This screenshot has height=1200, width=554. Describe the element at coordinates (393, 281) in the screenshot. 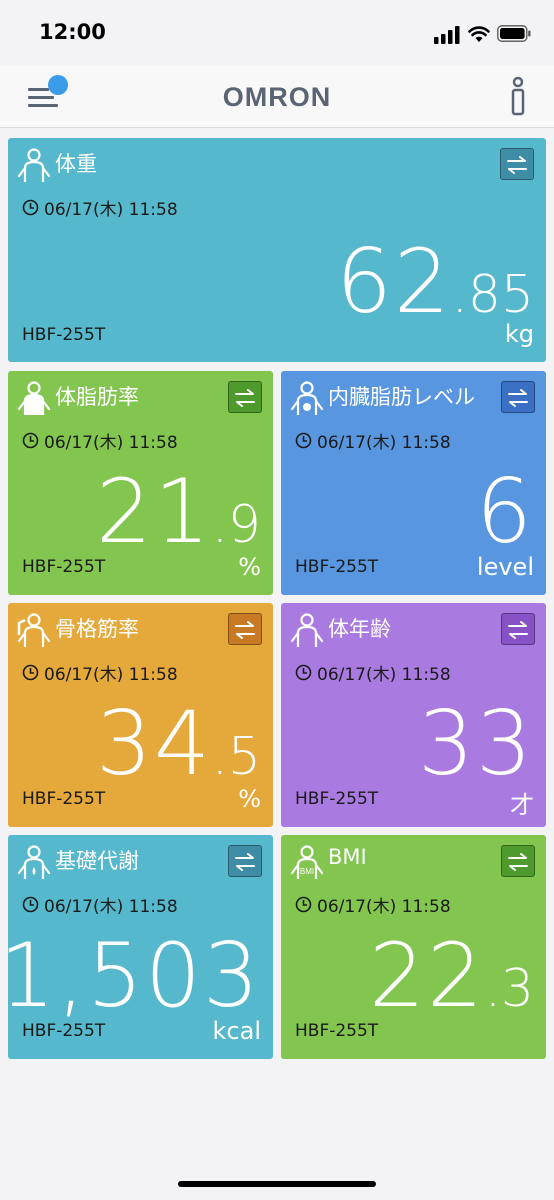

I see `value-integer: 62` at that location.